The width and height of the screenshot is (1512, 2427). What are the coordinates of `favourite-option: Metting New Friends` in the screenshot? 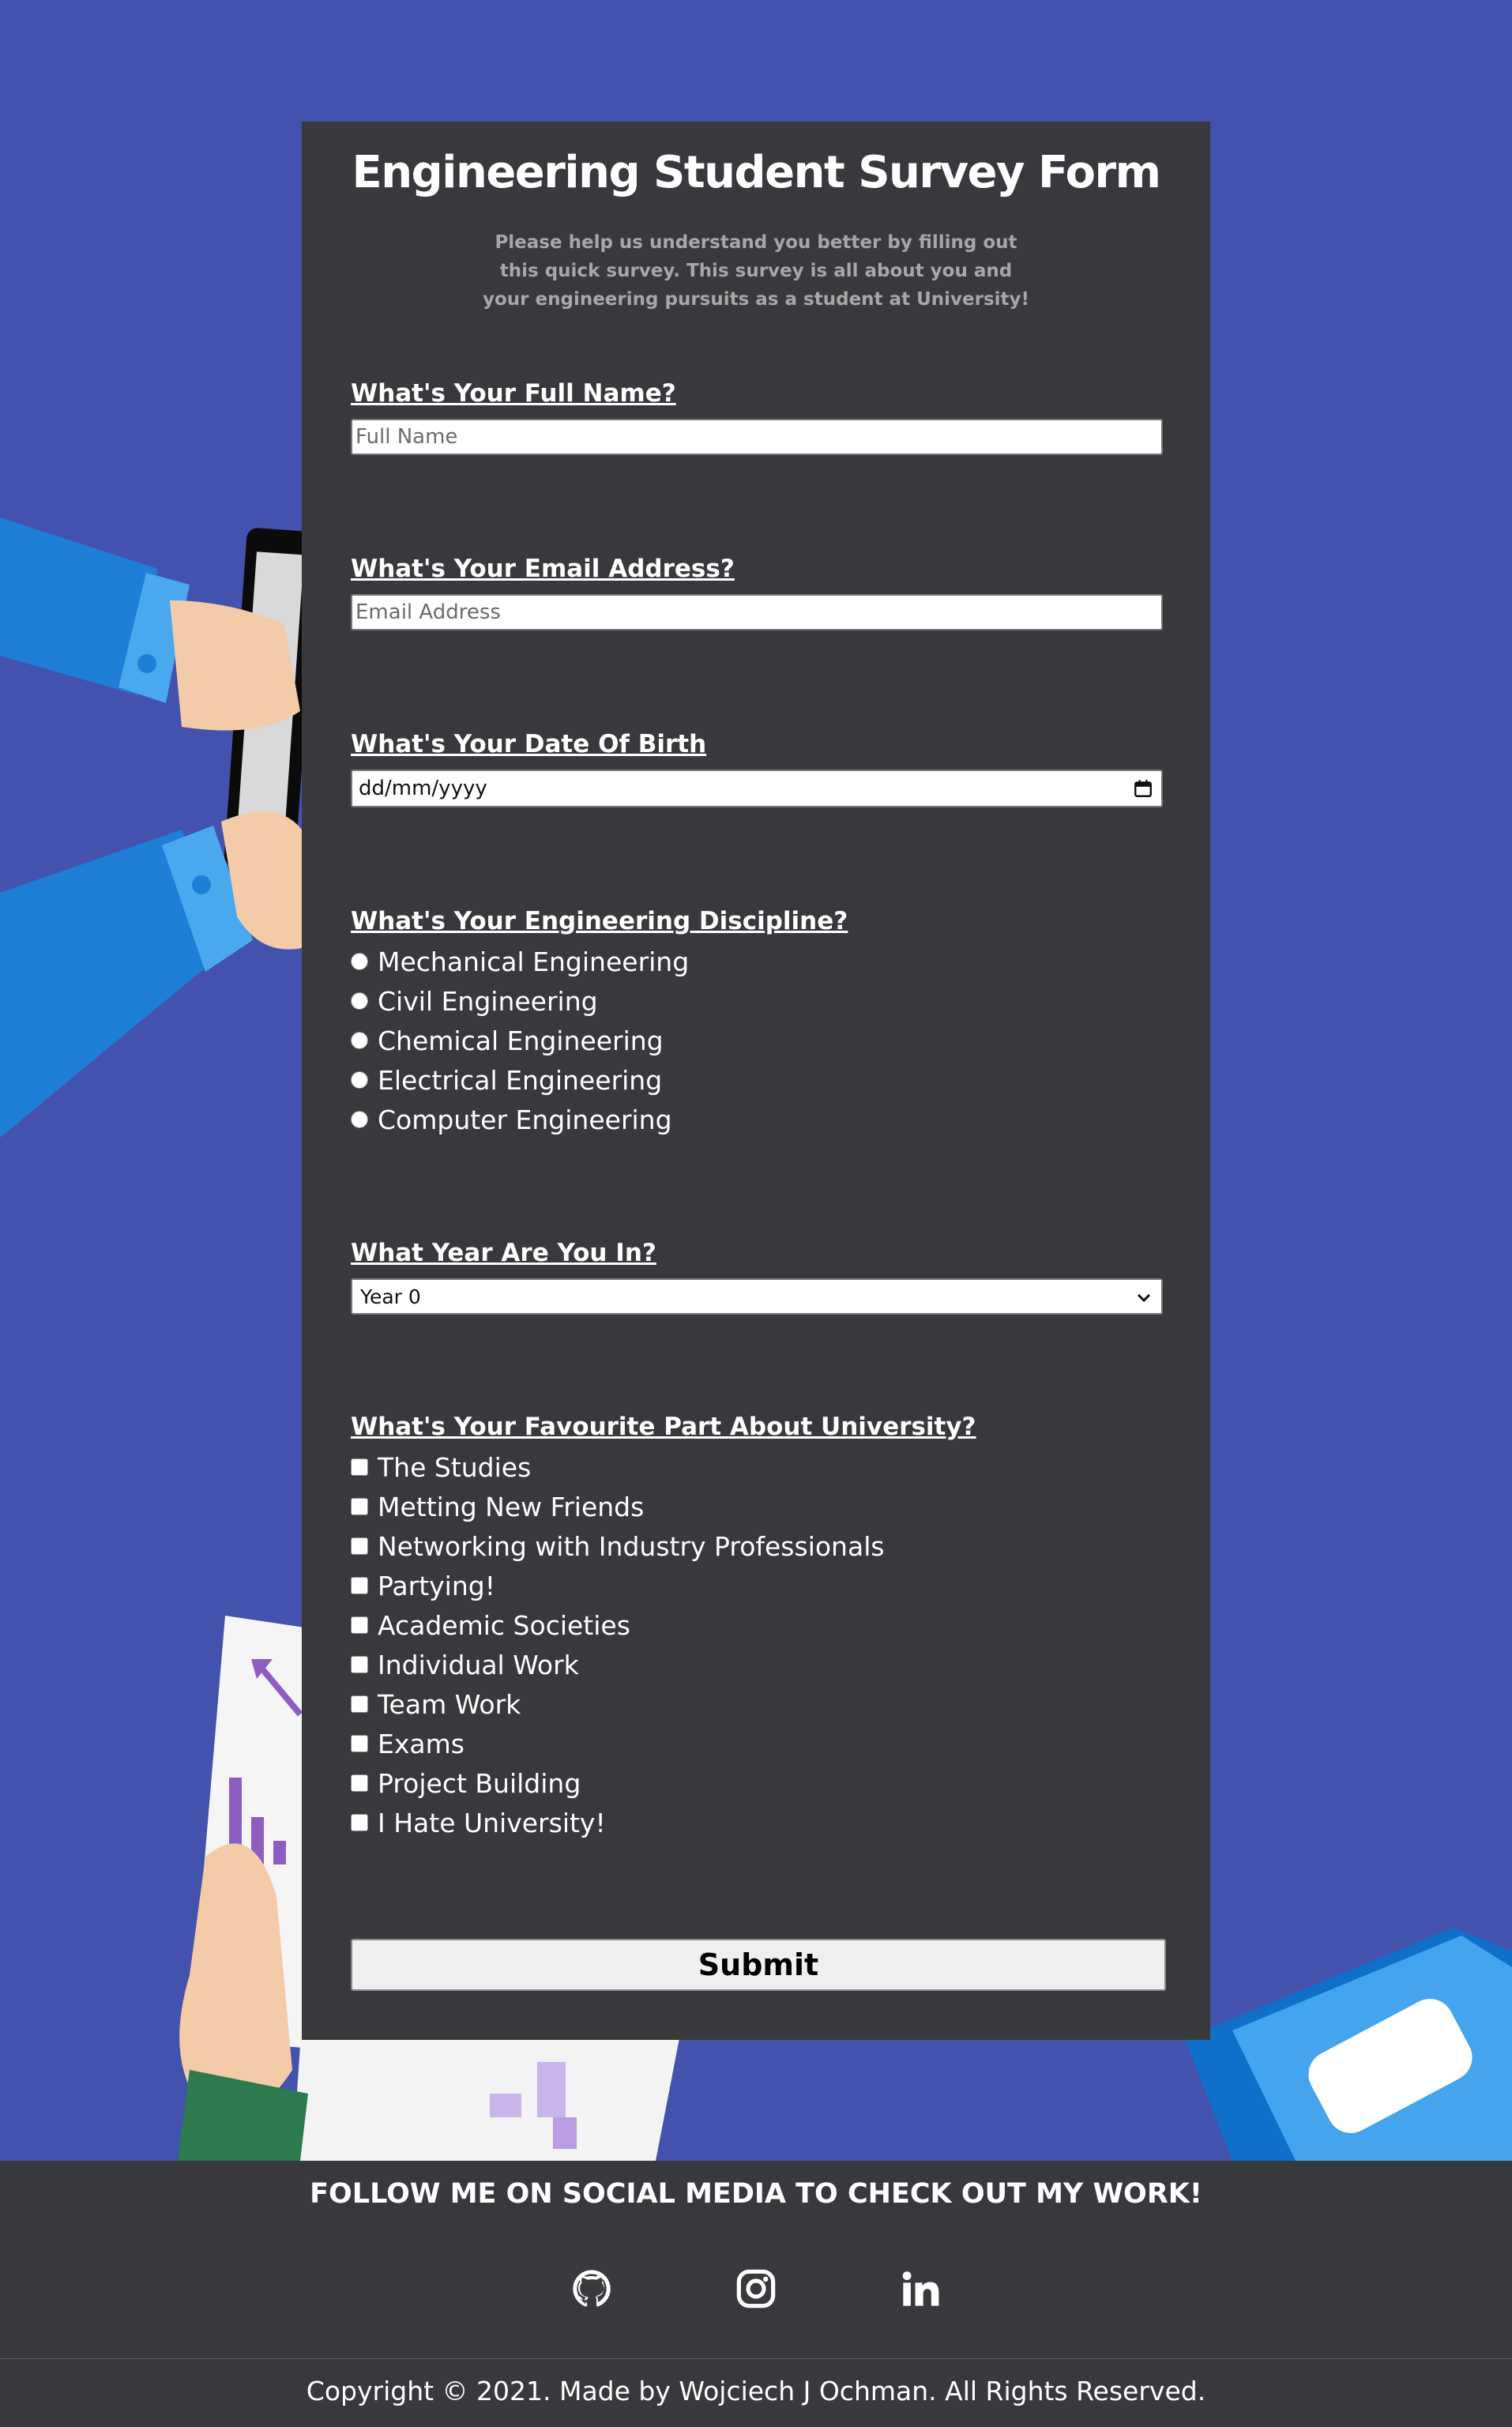 It's located at (618, 1506).